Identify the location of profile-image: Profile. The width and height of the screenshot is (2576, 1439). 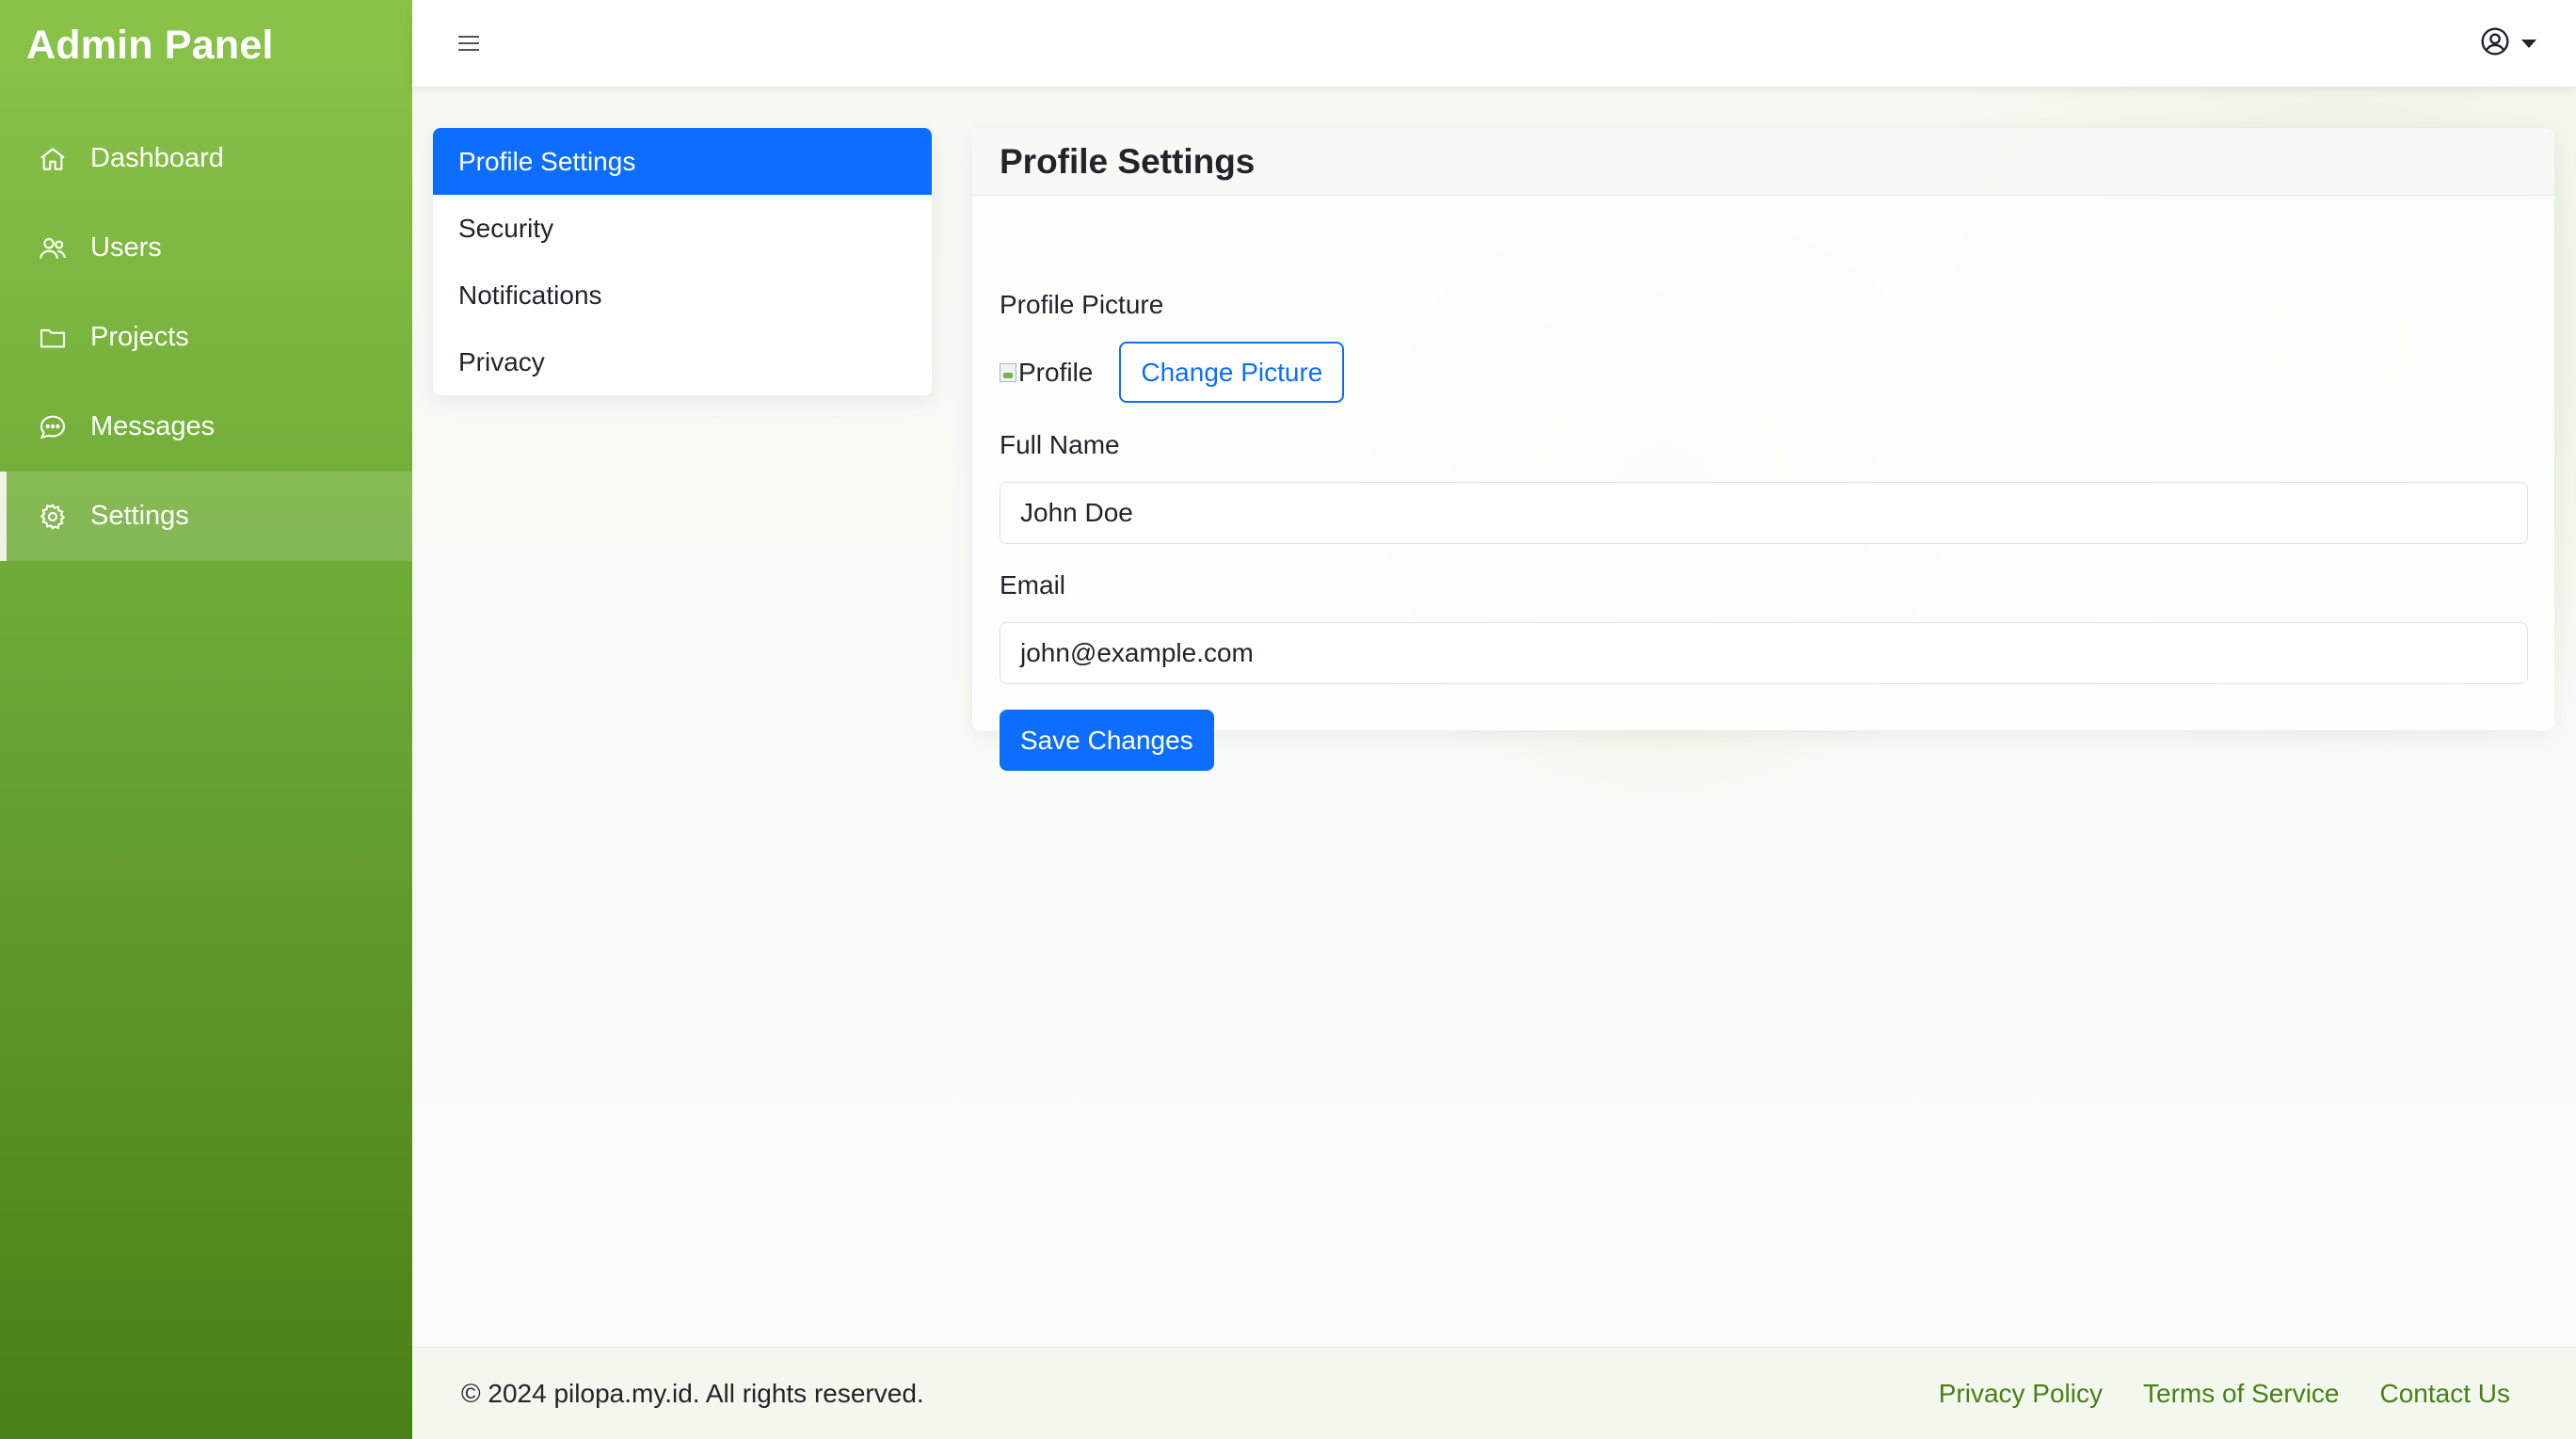
(1046, 373).